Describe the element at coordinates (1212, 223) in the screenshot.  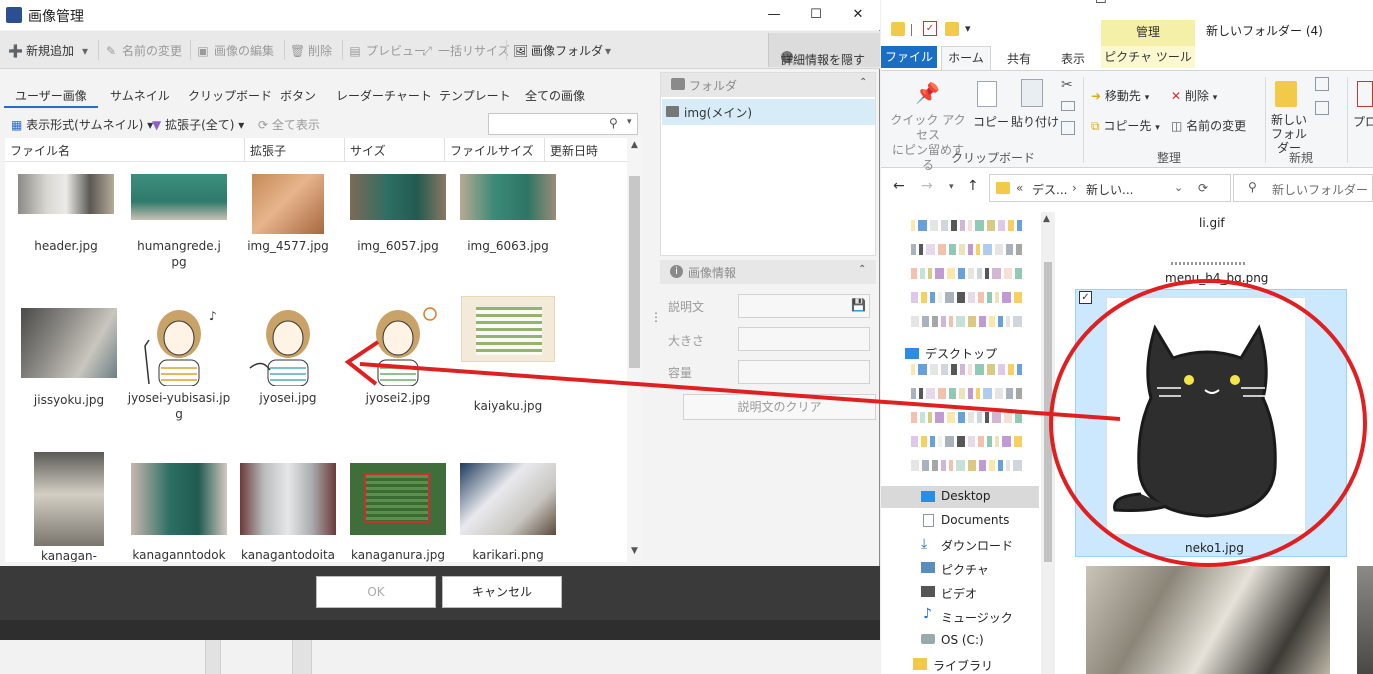
I see `file-name-li-gif: li.gif` at that location.